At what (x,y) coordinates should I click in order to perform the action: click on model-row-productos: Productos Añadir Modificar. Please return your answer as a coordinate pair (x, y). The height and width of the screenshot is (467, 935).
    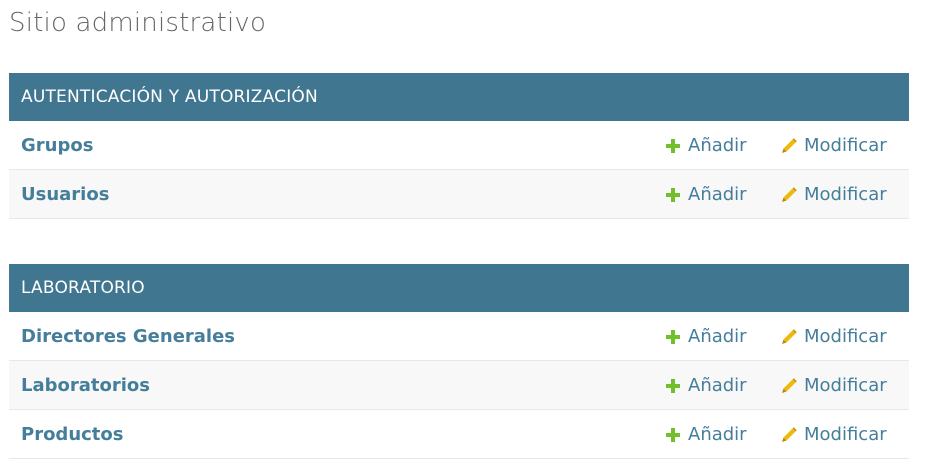
    Looking at the image, I should click on (459, 434).